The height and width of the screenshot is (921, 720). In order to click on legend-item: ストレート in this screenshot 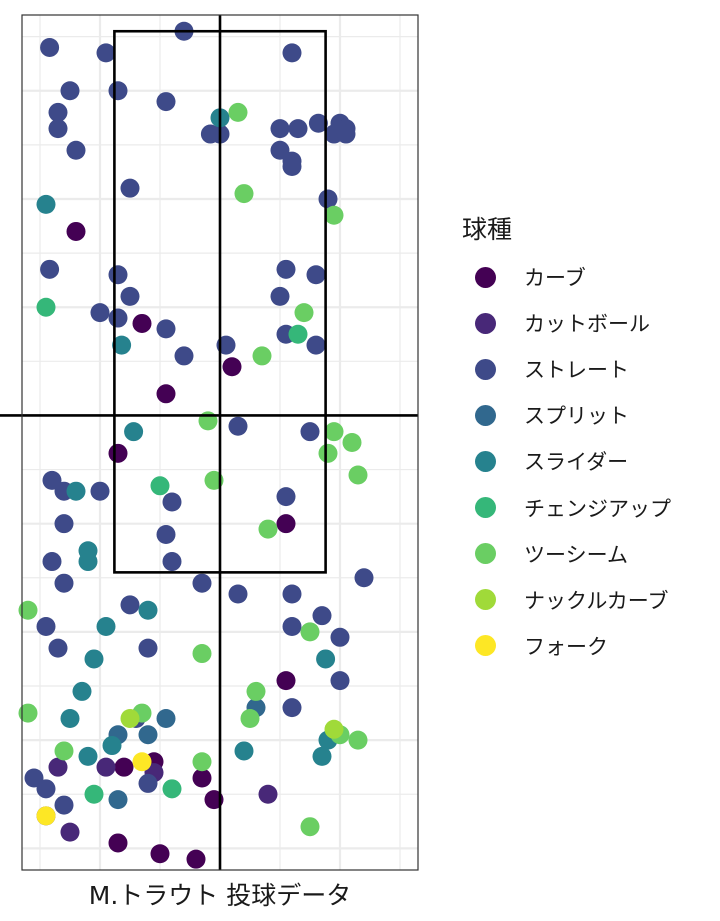, I will do `click(566, 369)`.